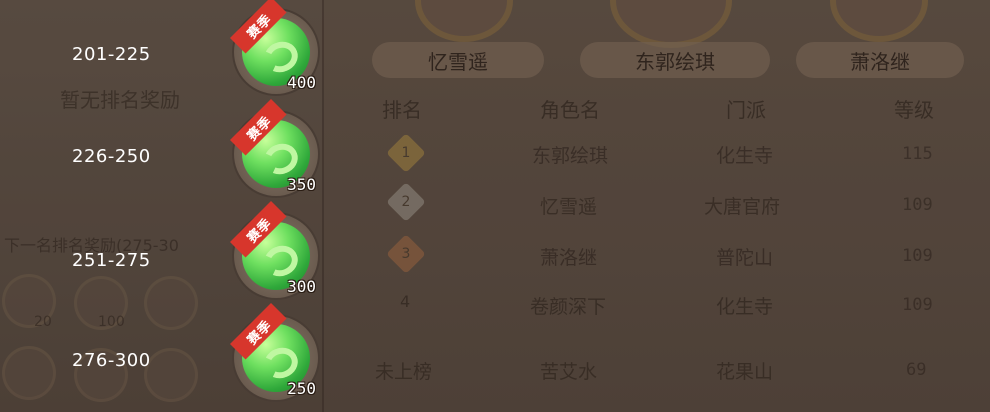 This screenshot has height=412, width=990. What do you see at coordinates (301, 184) in the screenshot?
I see `item-quantity: 350` at bounding box center [301, 184].